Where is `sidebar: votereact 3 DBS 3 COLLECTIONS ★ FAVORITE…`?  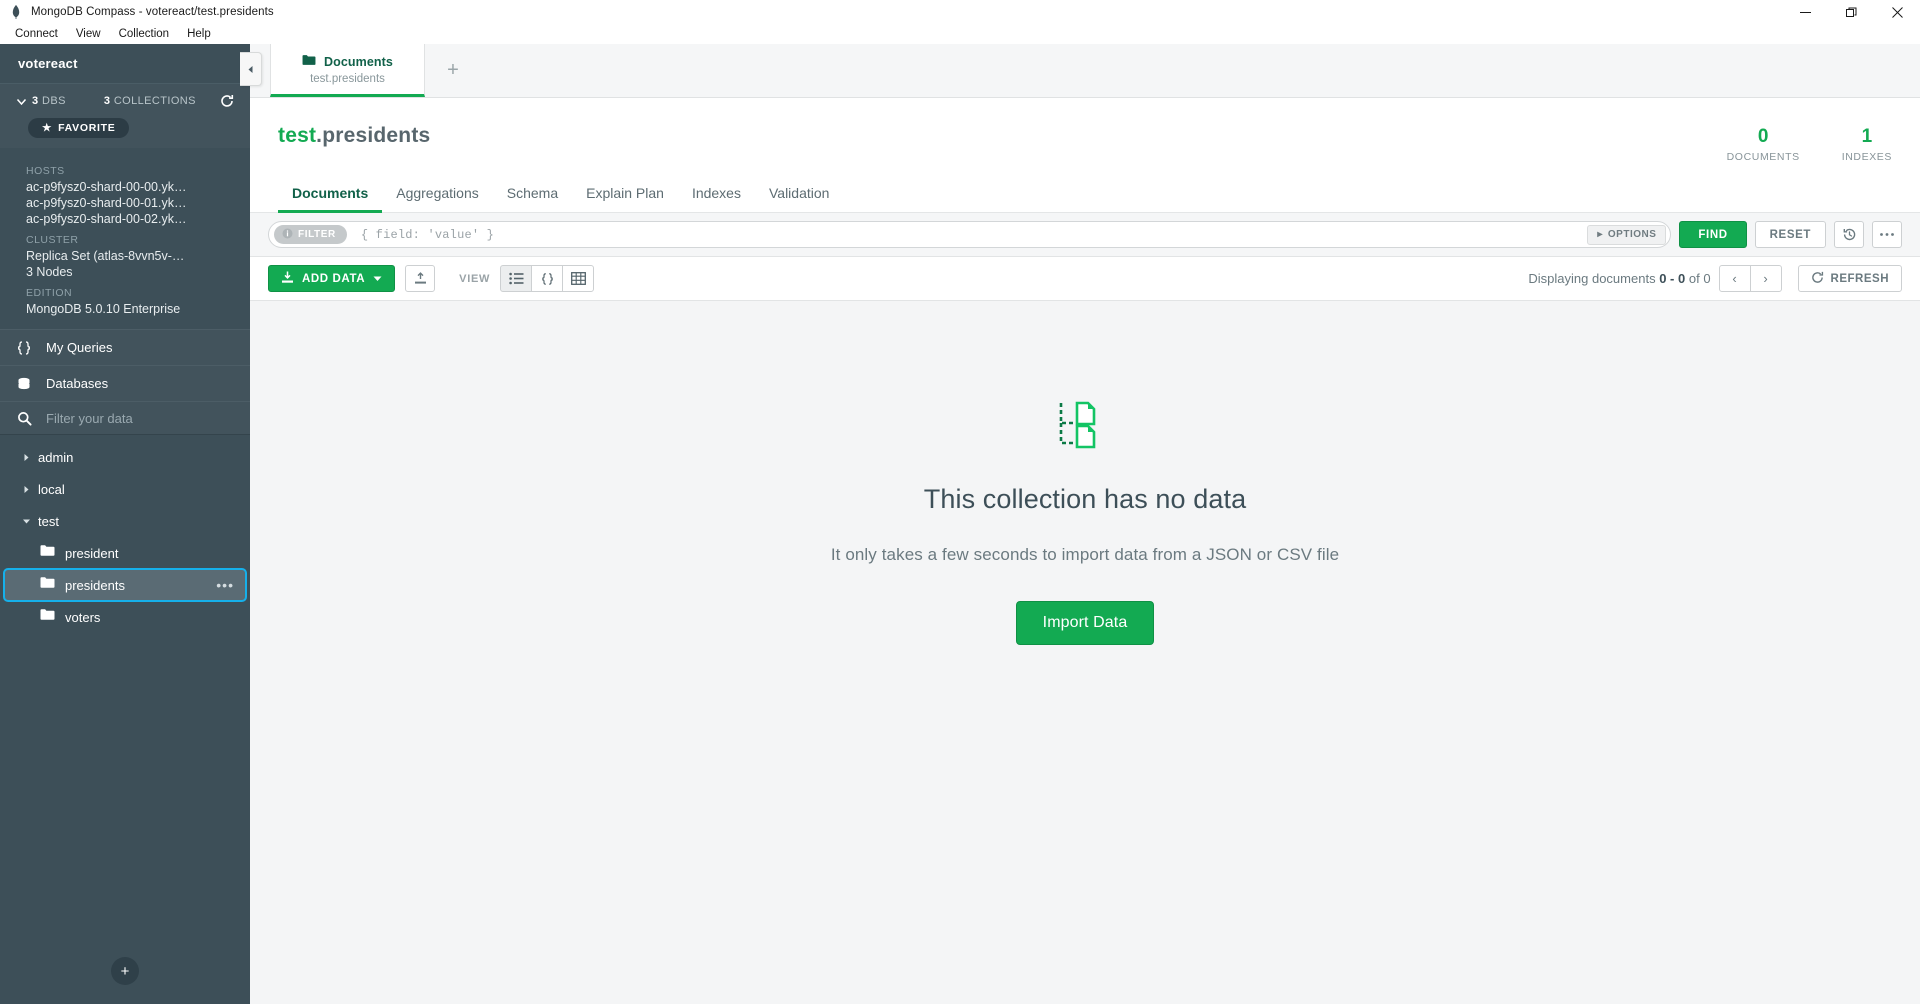
sidebar: votereact 3 DBS 3 COLLECTIONS ★ FAVORITE… is located at coordinates (131, 524).